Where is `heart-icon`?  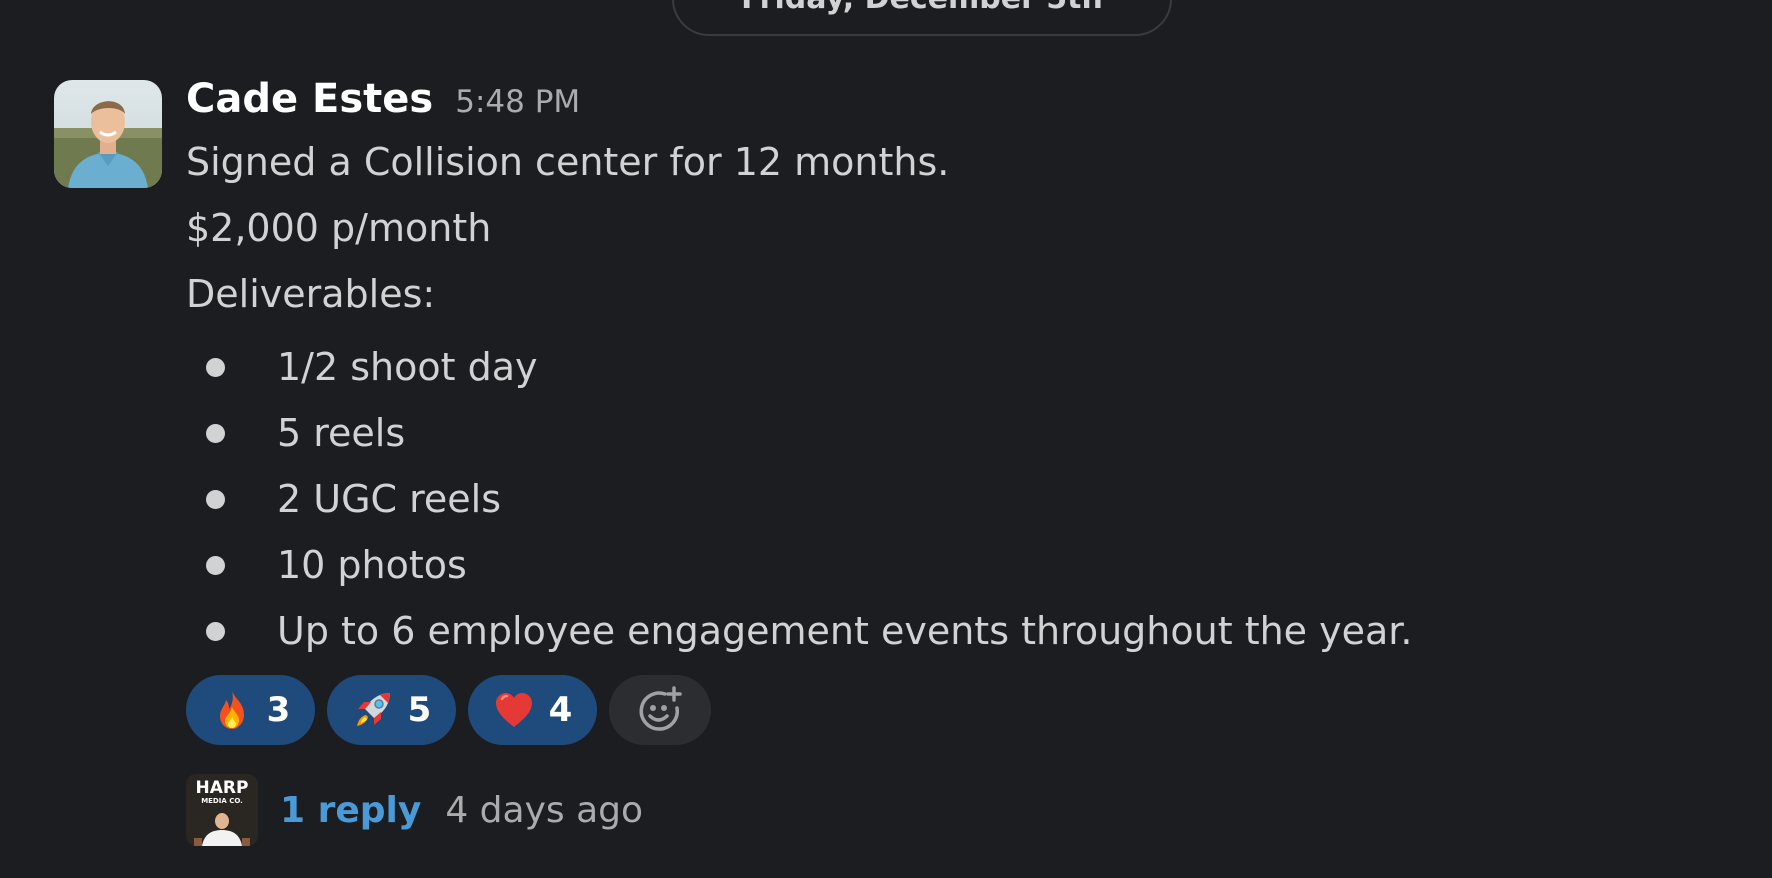
heart-icon is located at coordinates (513, 710).